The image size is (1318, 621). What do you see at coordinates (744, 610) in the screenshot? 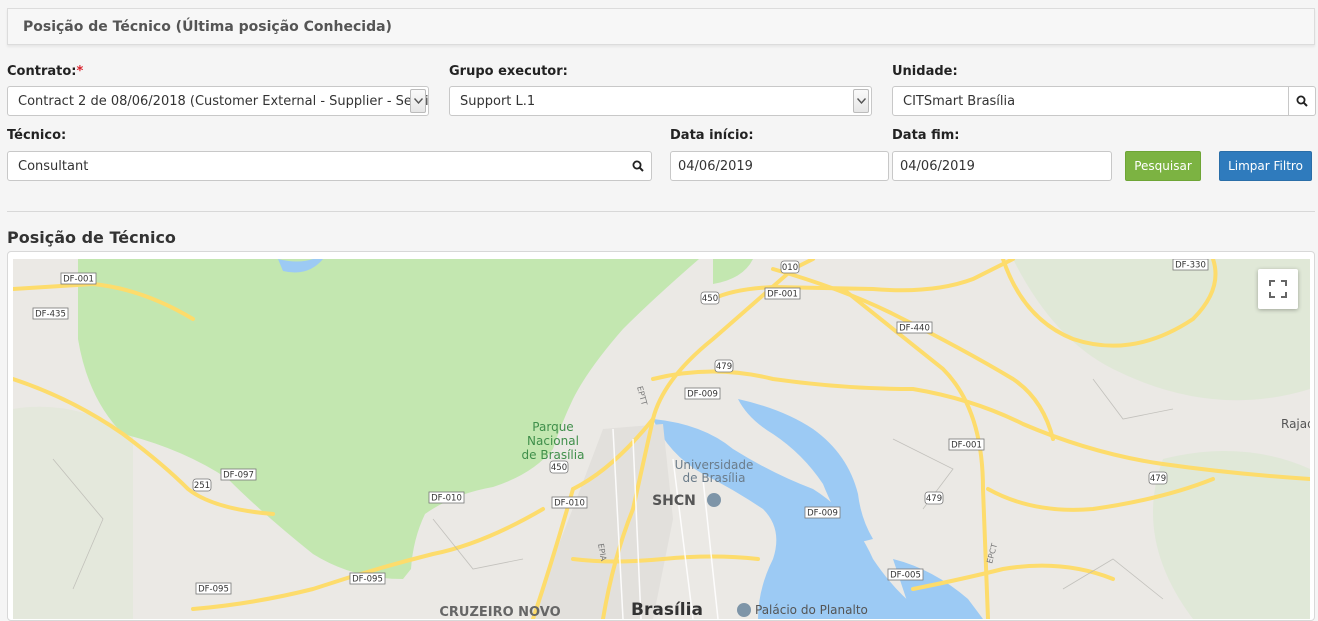
I see `landmark-pin-icon` at bounding box center [744, 610].